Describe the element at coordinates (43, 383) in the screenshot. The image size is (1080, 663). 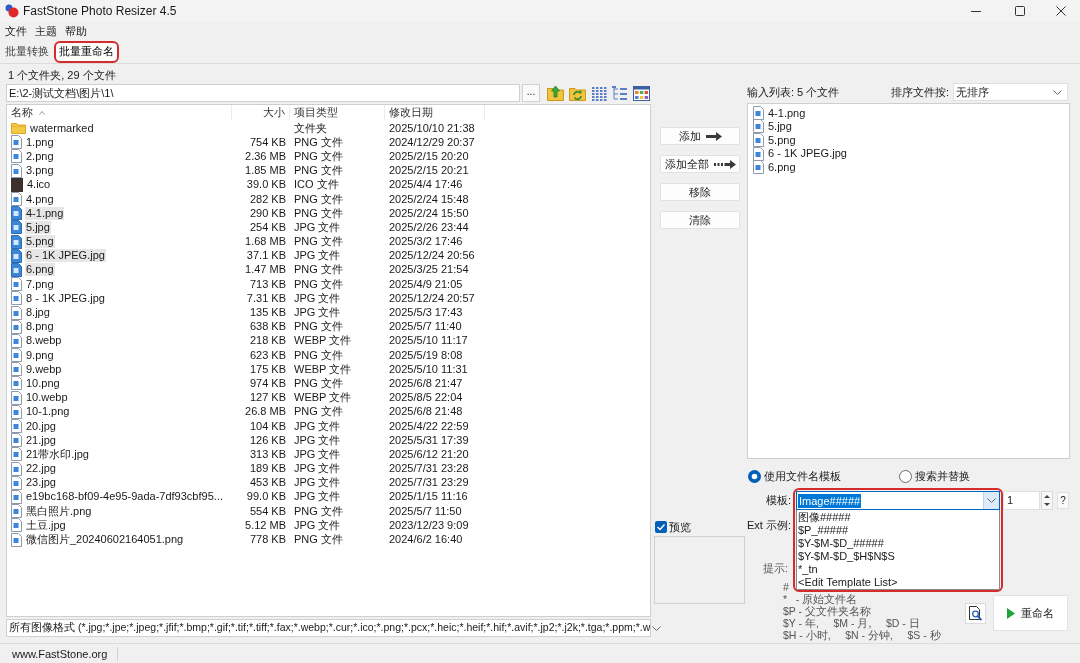
I see `file-name: 10.png` at that location.